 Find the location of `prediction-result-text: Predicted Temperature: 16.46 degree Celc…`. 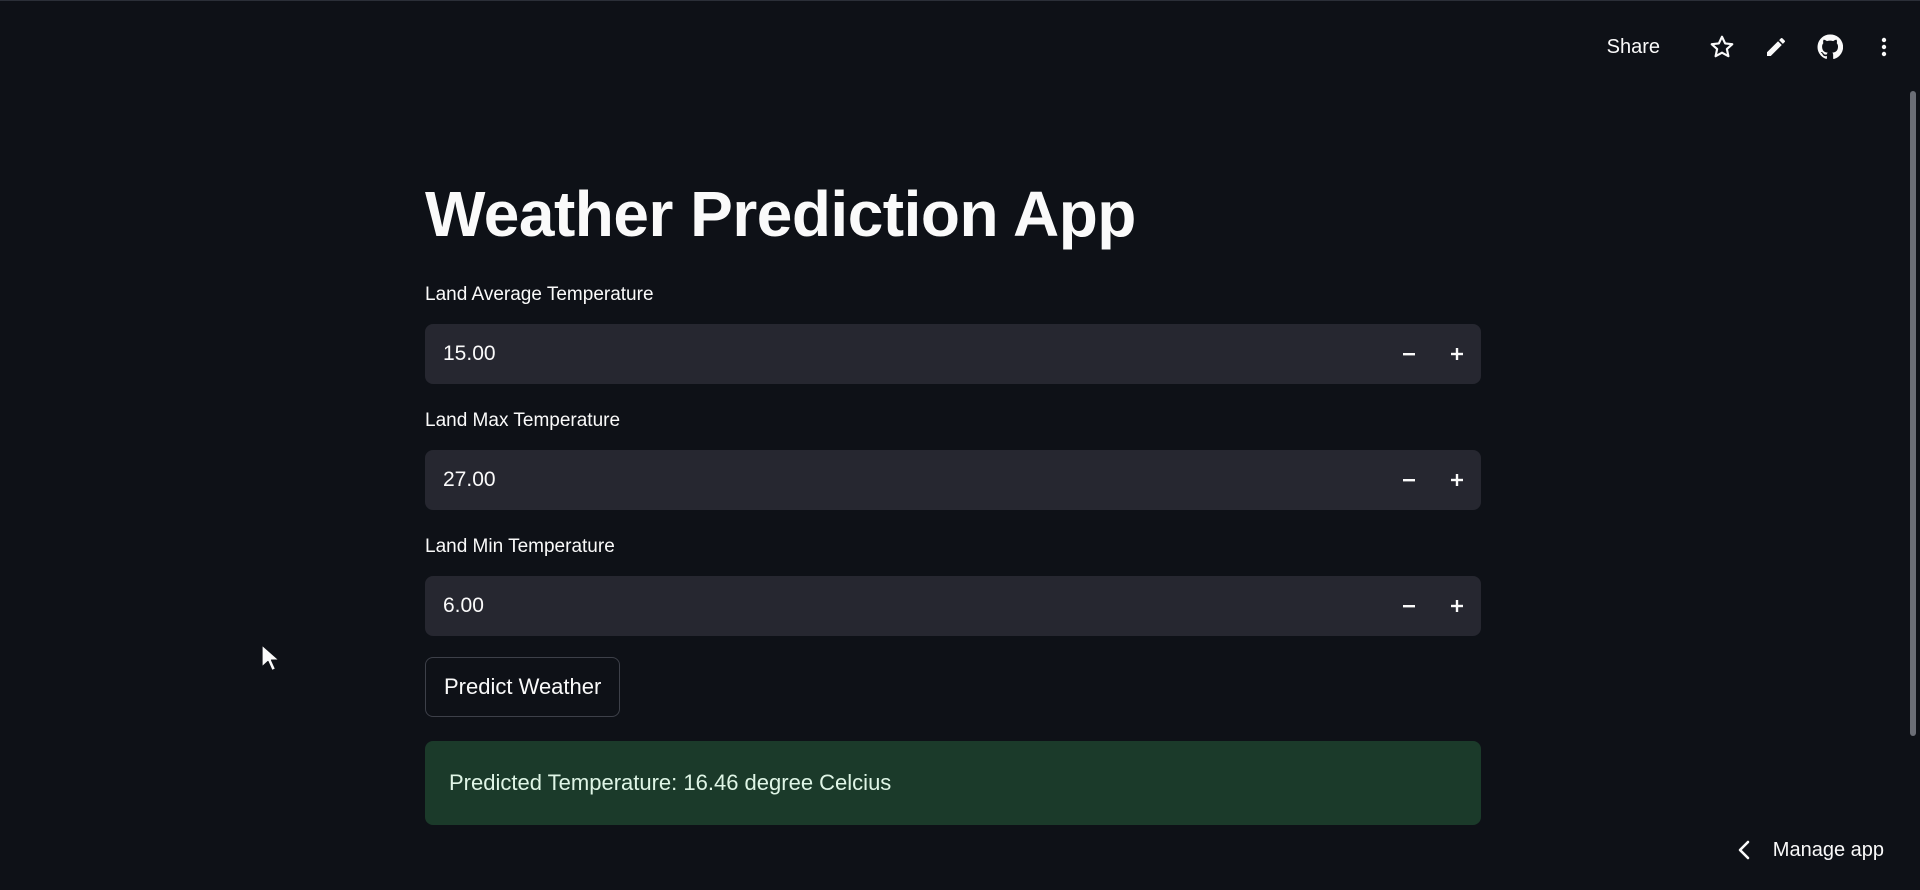

prediction-result-text: Predicted Temperature: 16.46 degree Celc… is located at coordinates (670, 782).